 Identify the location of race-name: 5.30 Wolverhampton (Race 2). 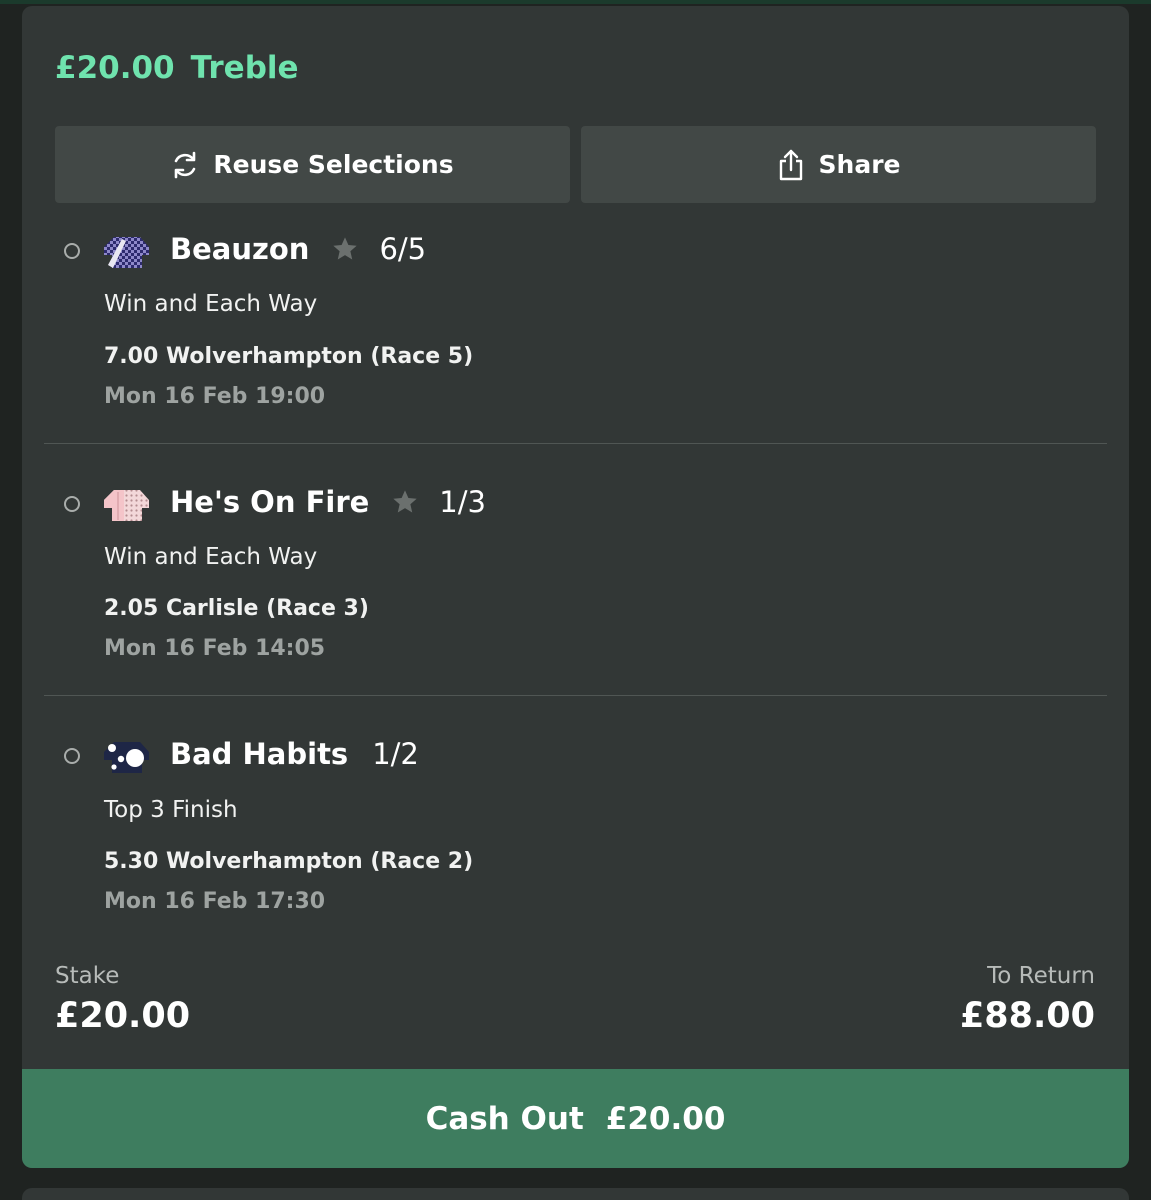
(289, 861).